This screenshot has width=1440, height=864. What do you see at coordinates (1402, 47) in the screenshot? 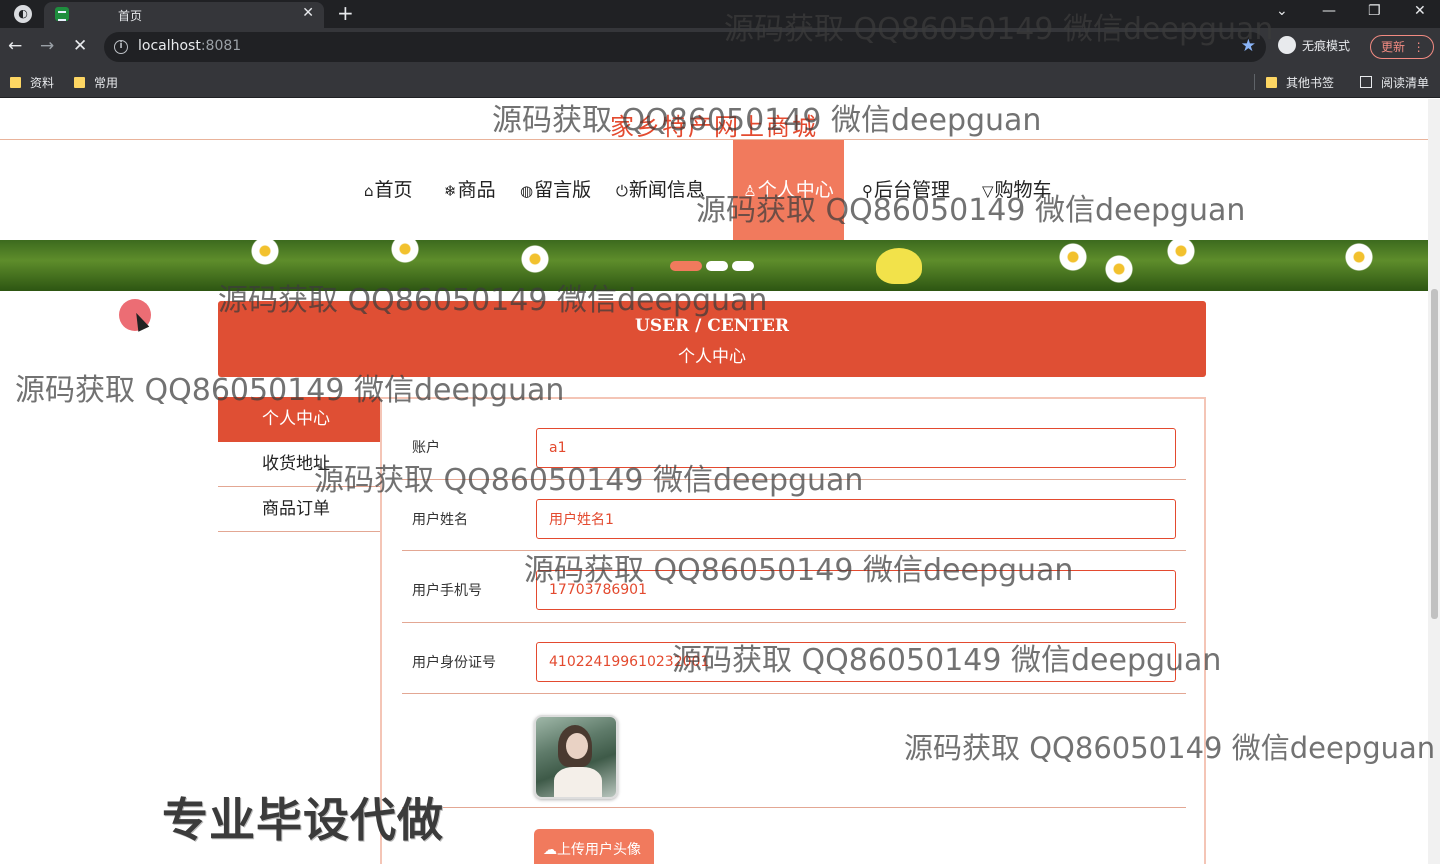
I see `update-button: 更新 ⋮` at bounding box center [1402, 47].